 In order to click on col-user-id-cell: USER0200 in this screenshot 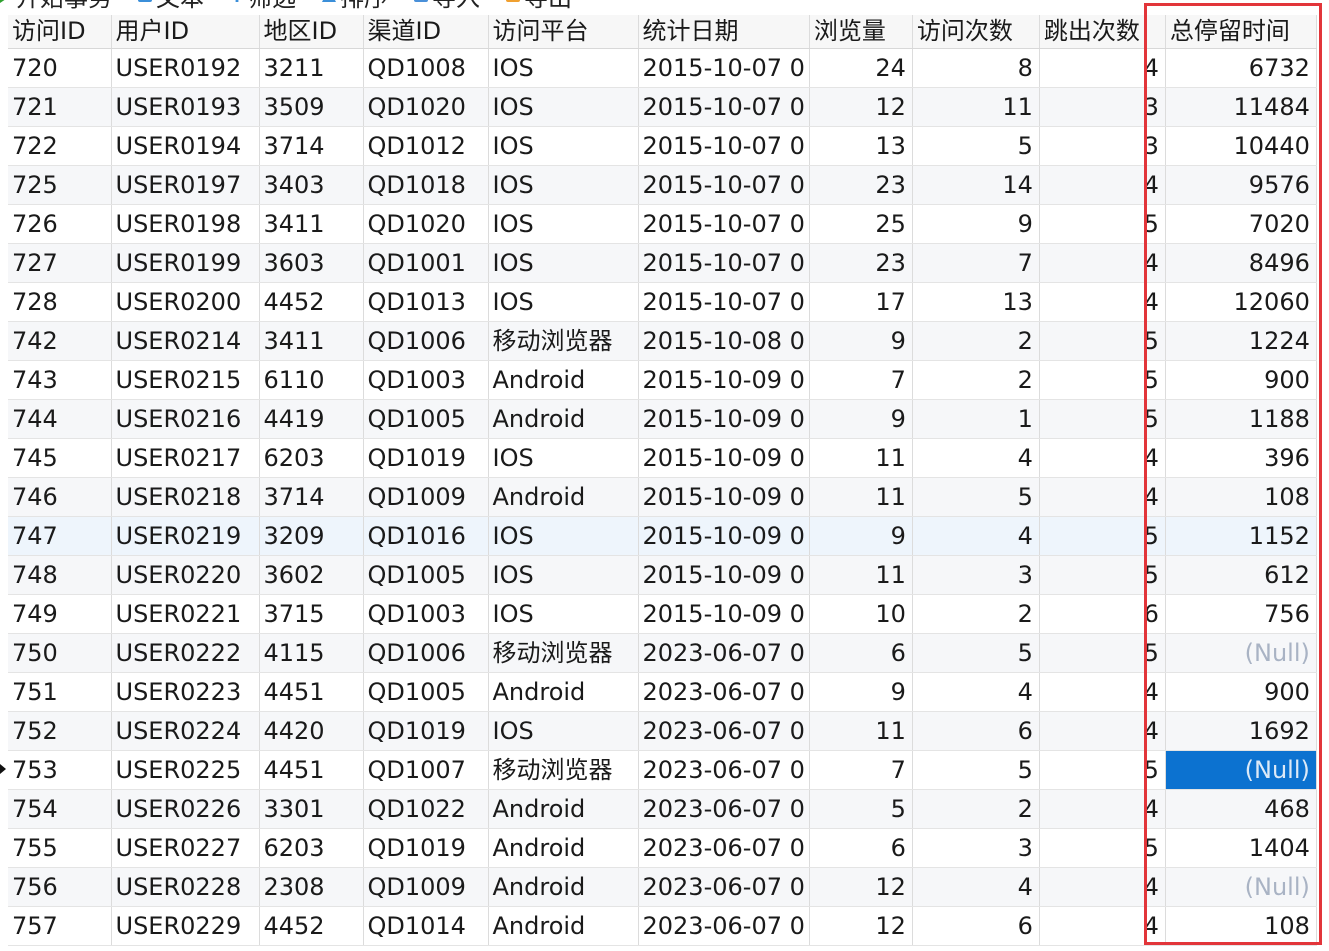, I will do `click(185, 302)`.